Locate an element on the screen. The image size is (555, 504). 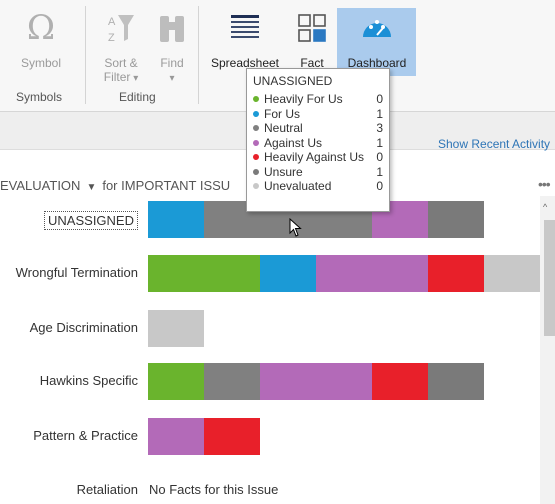
tooltip-row: Unsure 1 is located at coordinates (318, 172).